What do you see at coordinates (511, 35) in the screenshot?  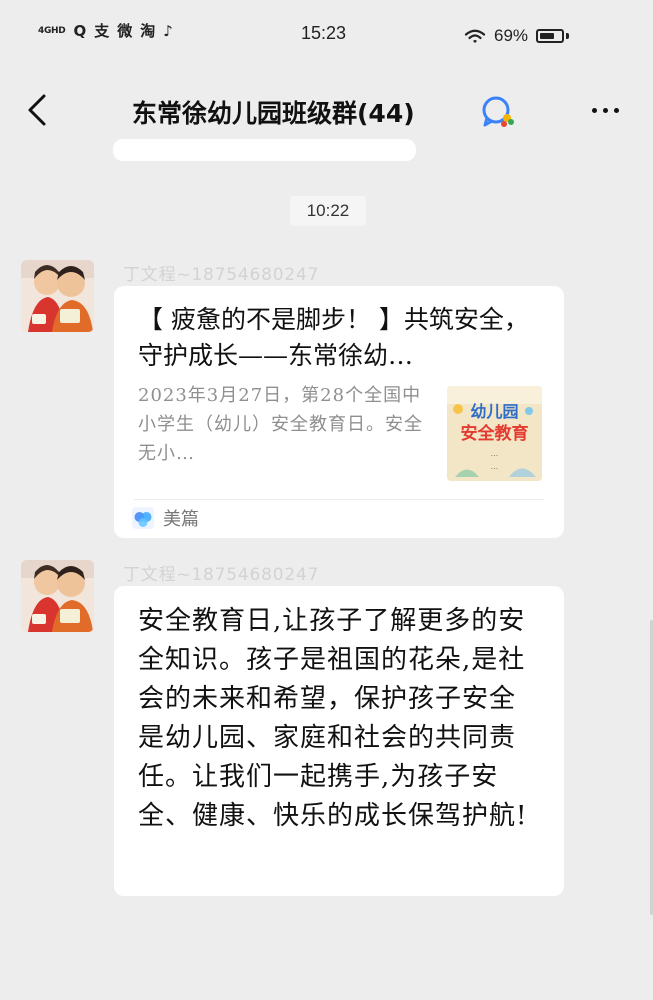 I see `battery-percent: 69%` at bounding box center [511, 35].